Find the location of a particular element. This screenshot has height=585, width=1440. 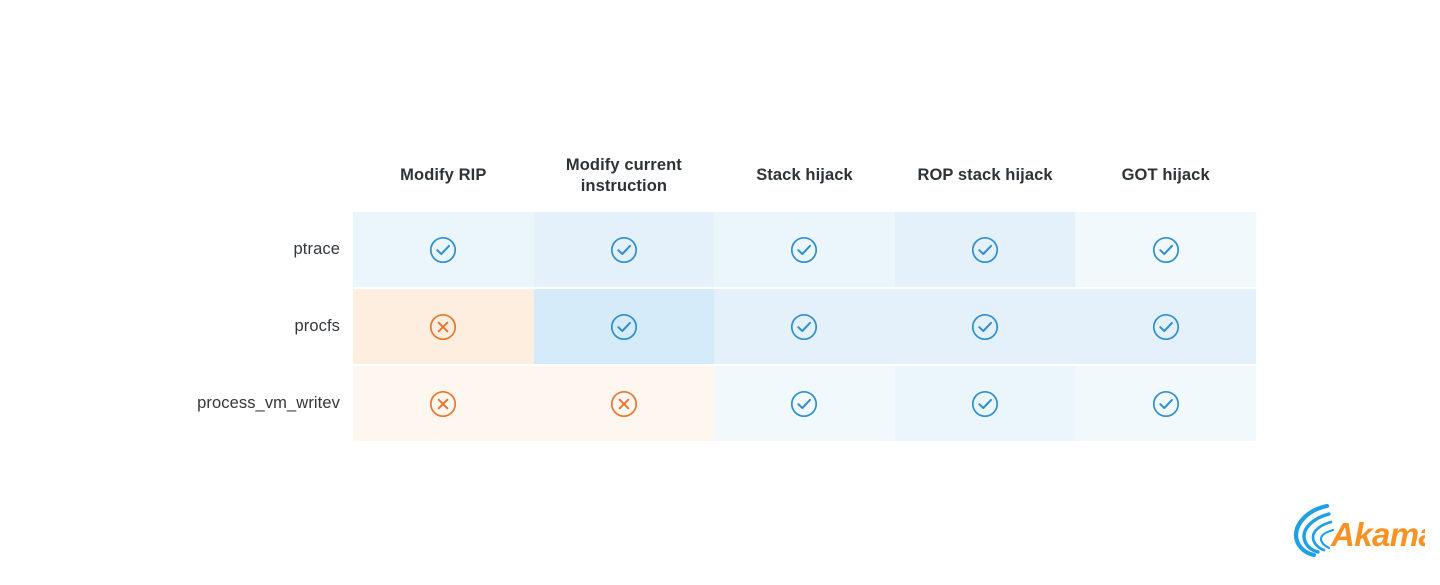

column-header-label: Modify RIP is located at coordinates (443, 175).